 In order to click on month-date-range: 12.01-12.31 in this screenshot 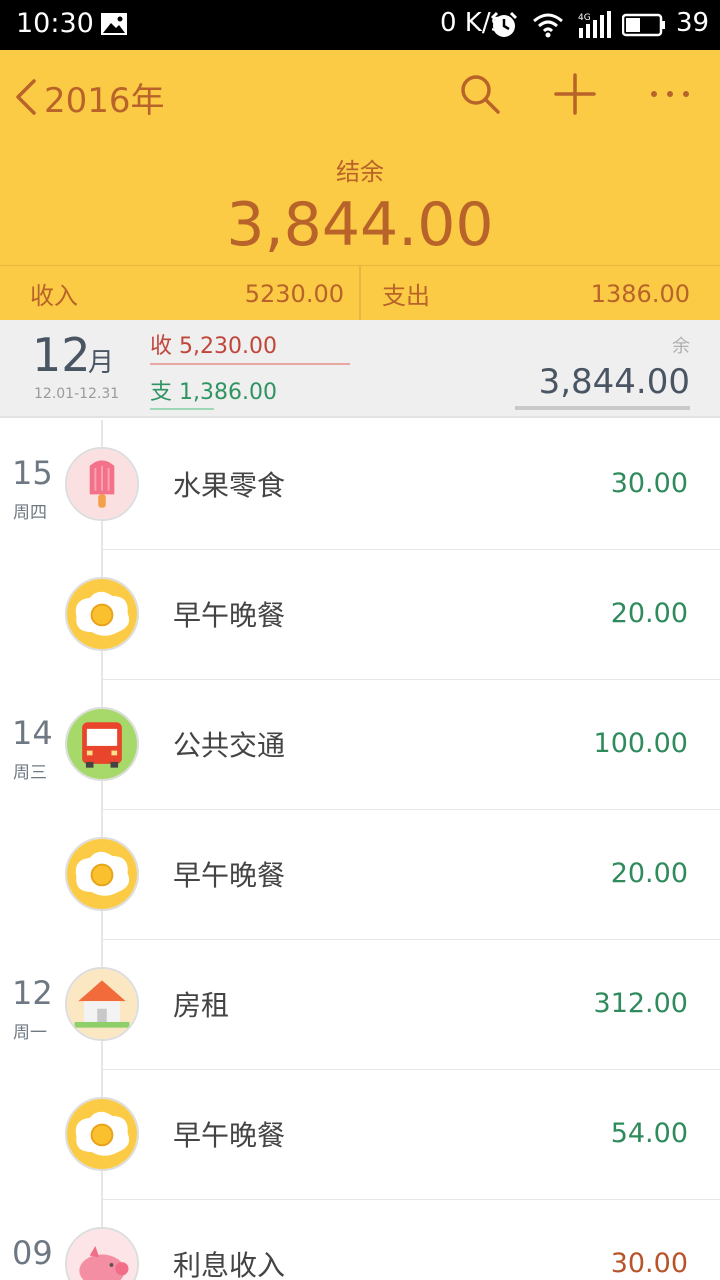, I will do `click(77, 394)`.